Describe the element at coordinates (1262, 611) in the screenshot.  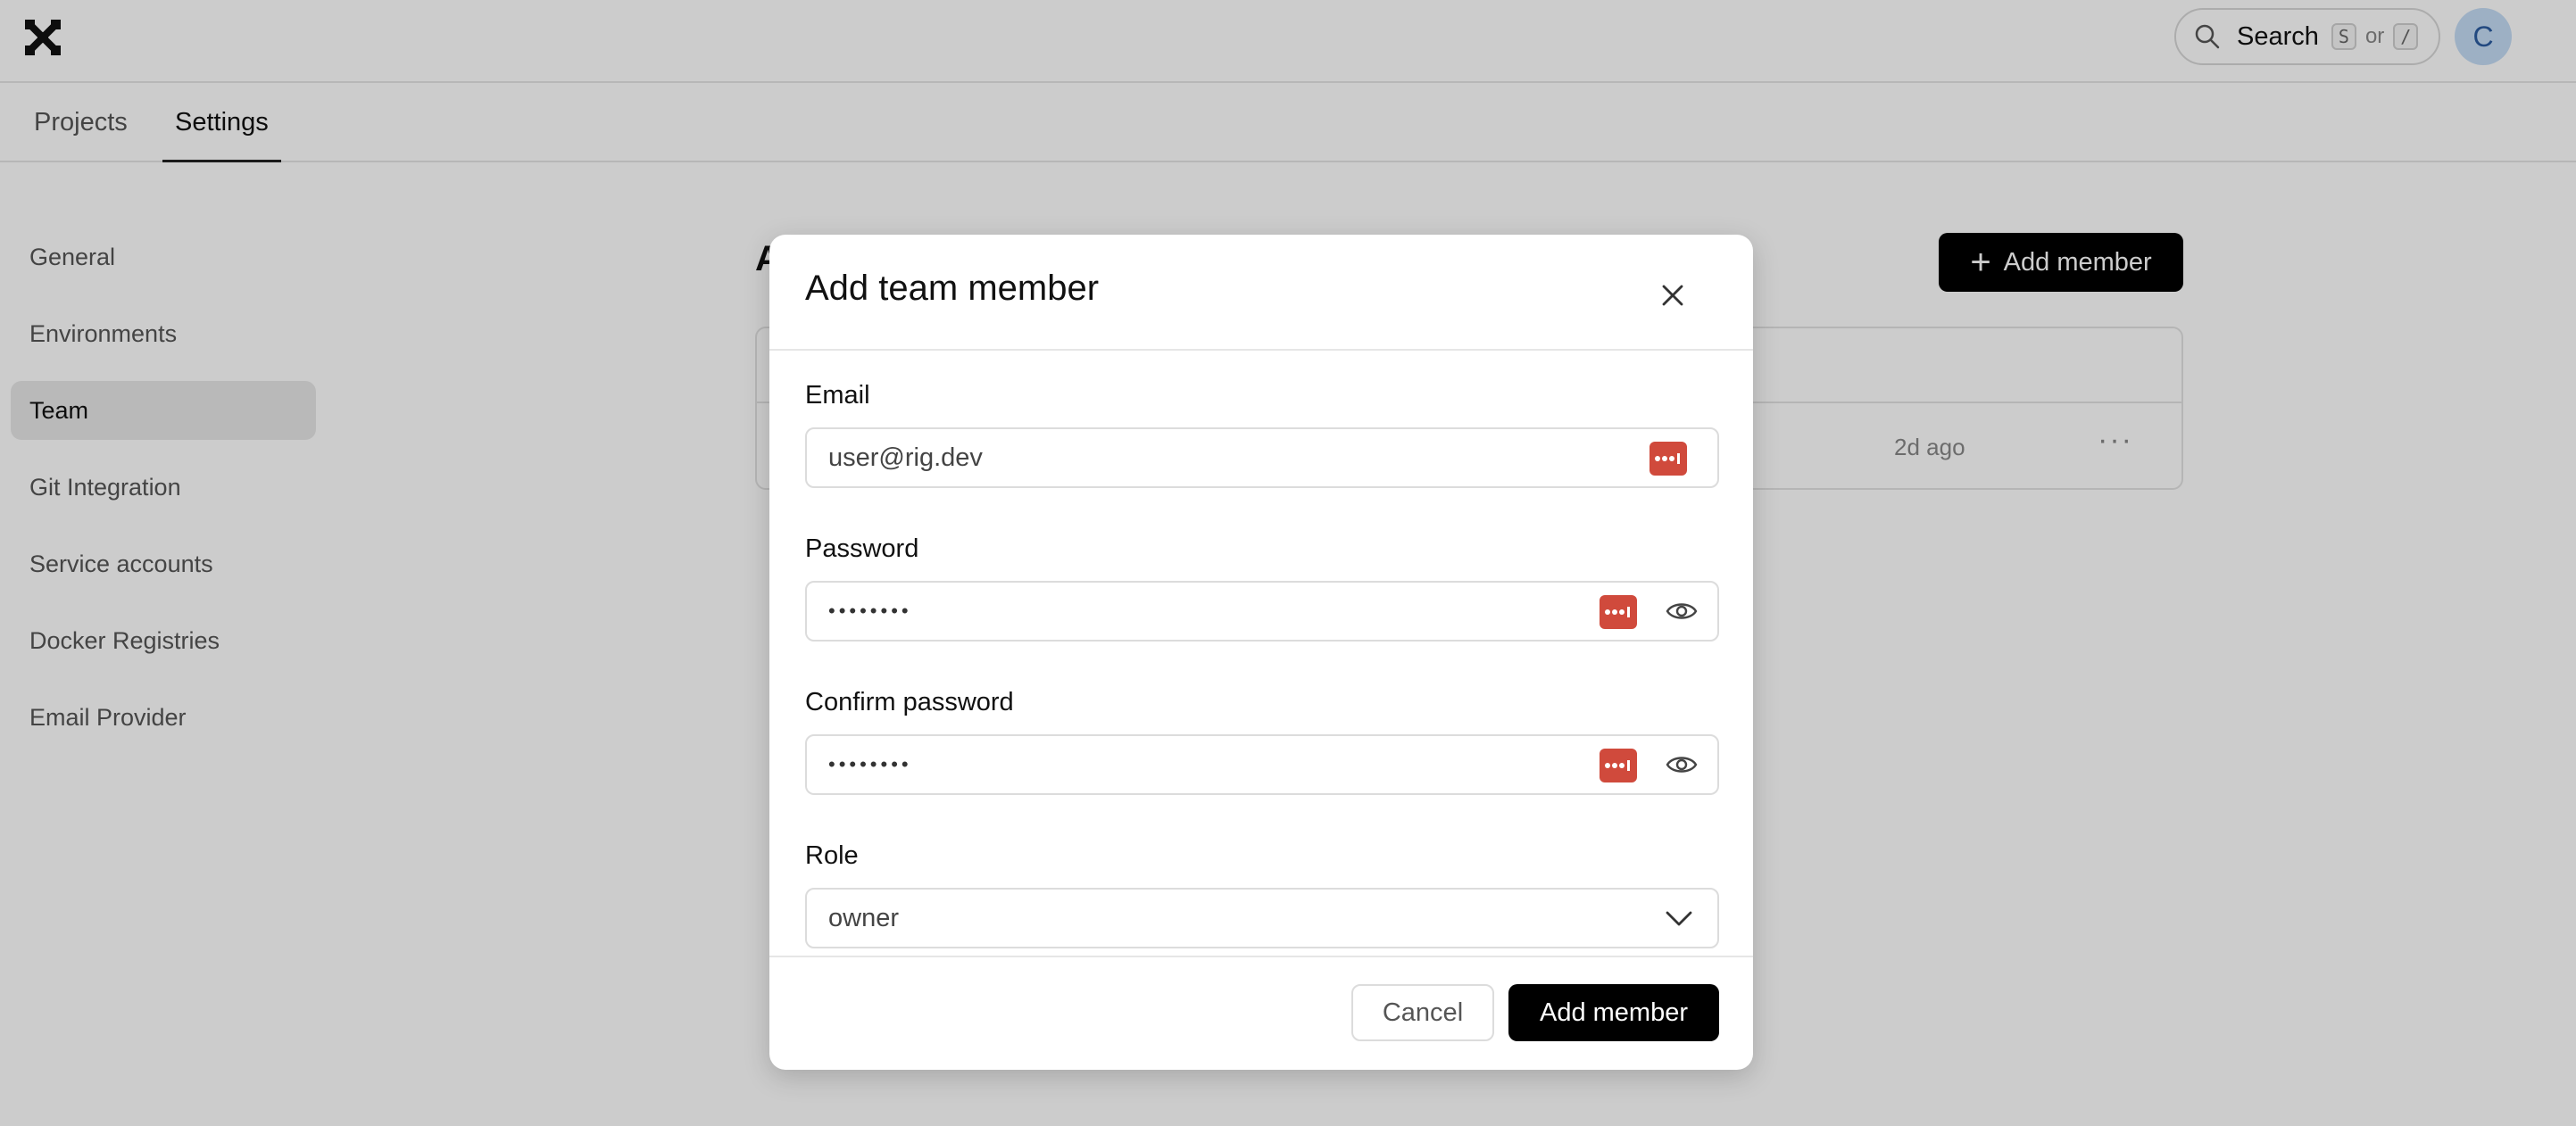
I see `password-field: ••••••••` at that location.